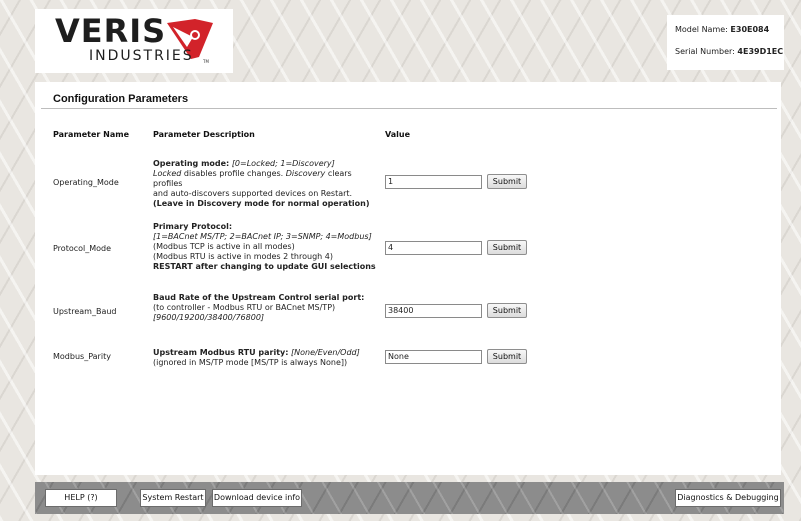  Describe the element at coordinates (173, 498) in the screenshot. I see `system-restart-button: System Restart` at that location.